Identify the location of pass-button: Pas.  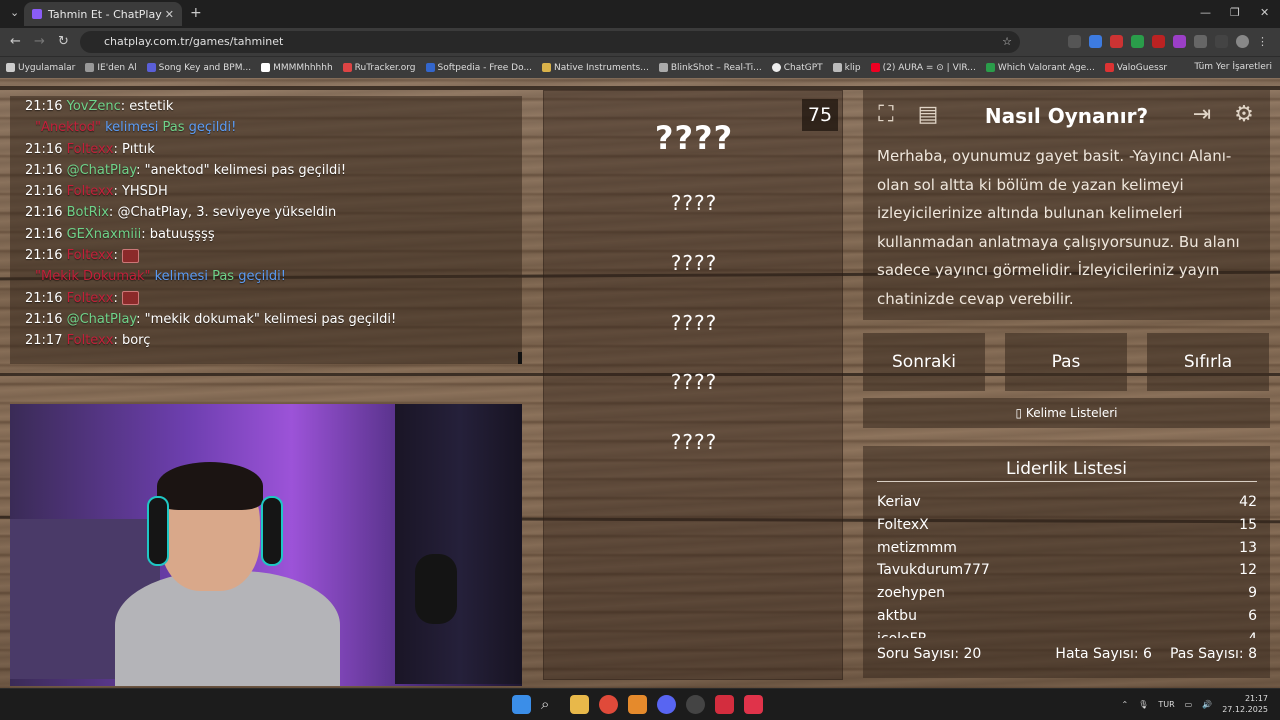
(1066, 362).